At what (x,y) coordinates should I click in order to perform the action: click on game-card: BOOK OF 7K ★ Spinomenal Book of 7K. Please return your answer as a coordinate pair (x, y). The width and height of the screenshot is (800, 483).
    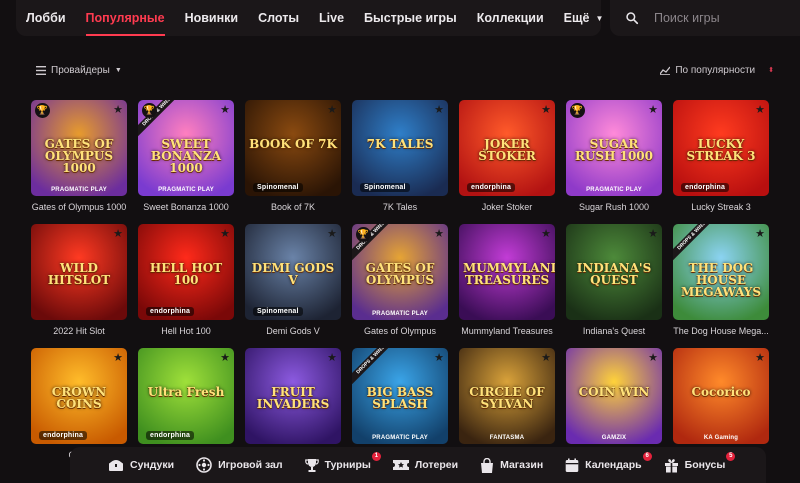
    Looking at the image, I should click on (293, 156).